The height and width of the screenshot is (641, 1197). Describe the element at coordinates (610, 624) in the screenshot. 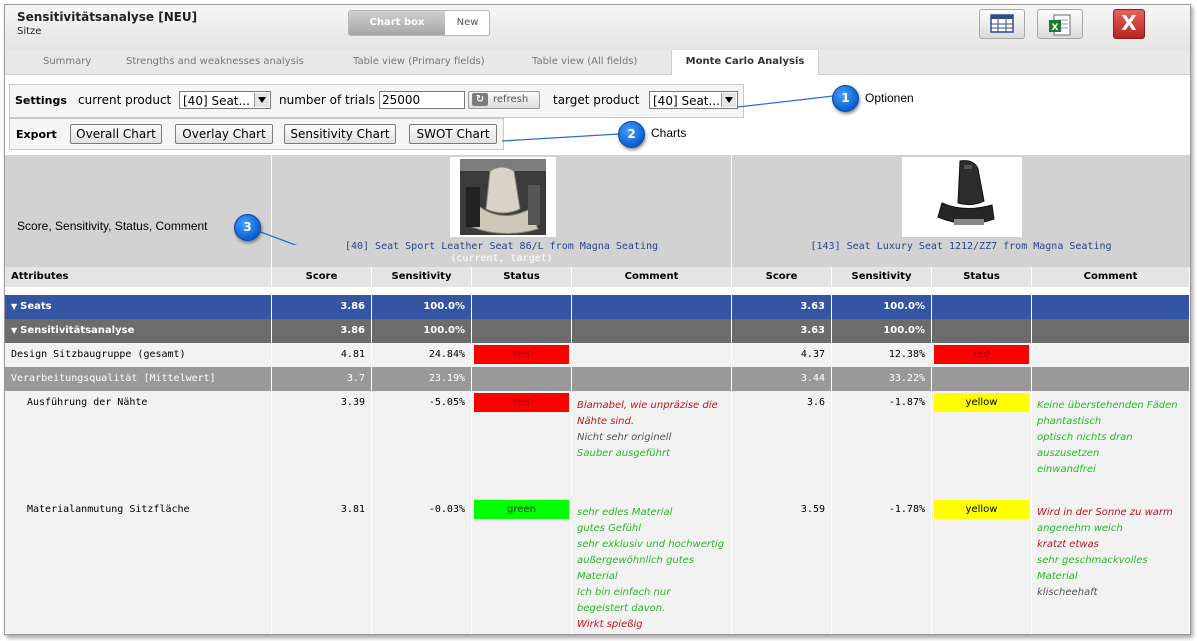

I see `comment-line: Wirkt spießig` at that location.